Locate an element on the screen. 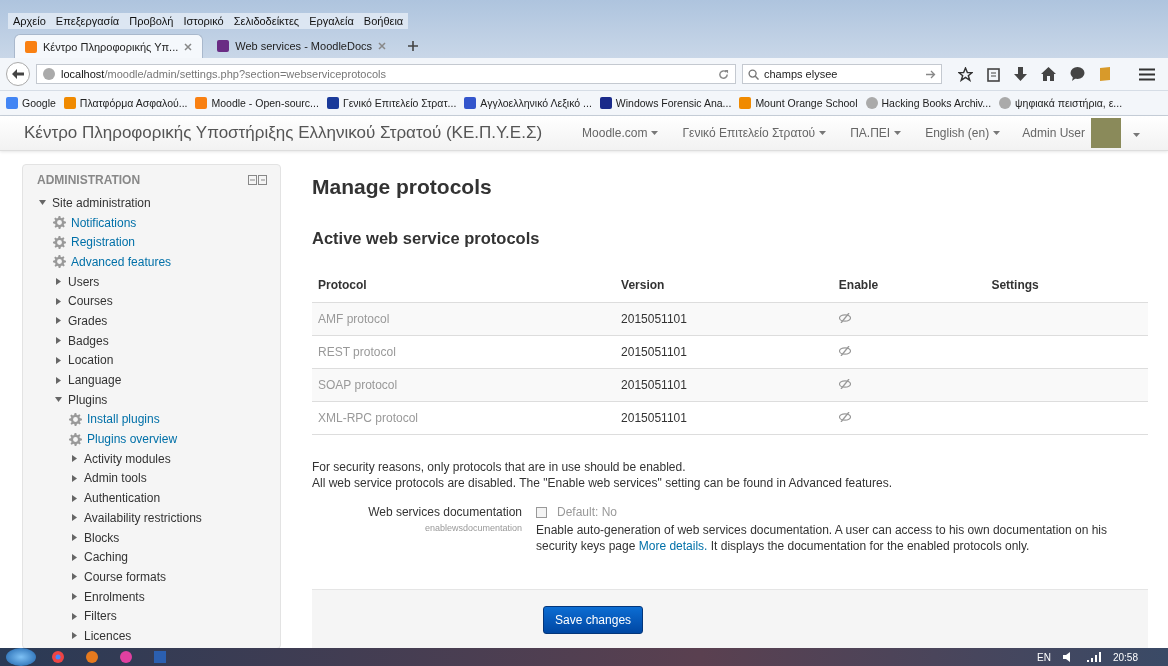 The width and height of the screenshot is (1168, 666). tree-item: Plugins is located at coordinates (88, 399).